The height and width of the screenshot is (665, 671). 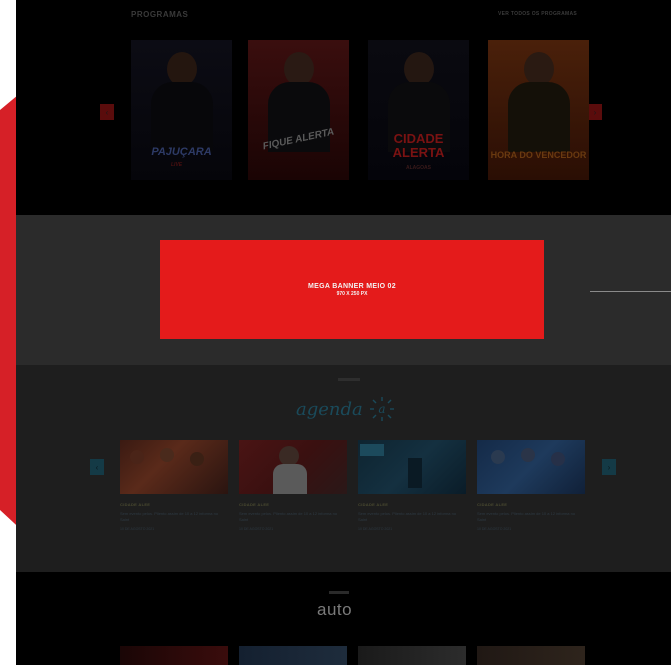 I want to click on agenda-logo: agenda a, so click(x=351, y=409).